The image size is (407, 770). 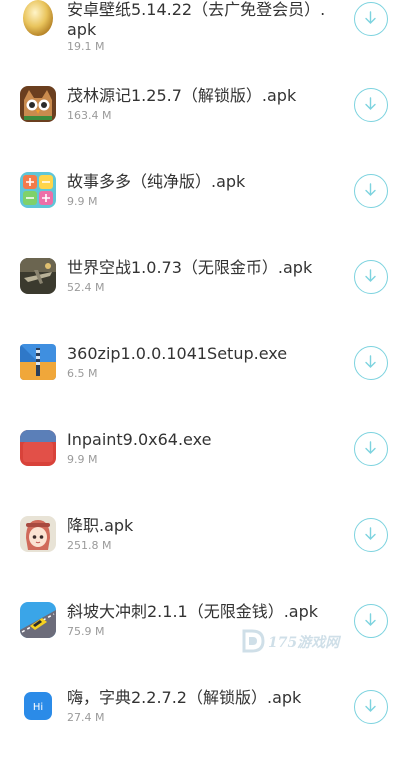 I want to click on egg-app-icon, so click(x=38, y=18).